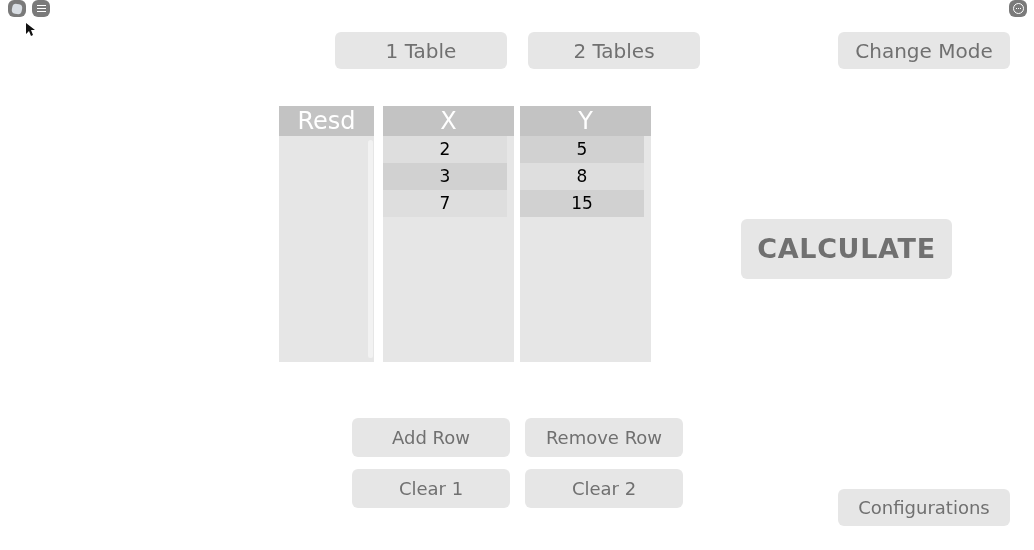 The height and width of the screenshot is (550, 1034). Describe the element at coordinates (431, 437) in the screenshot. I see `row-action-button: Add Row` at that location.